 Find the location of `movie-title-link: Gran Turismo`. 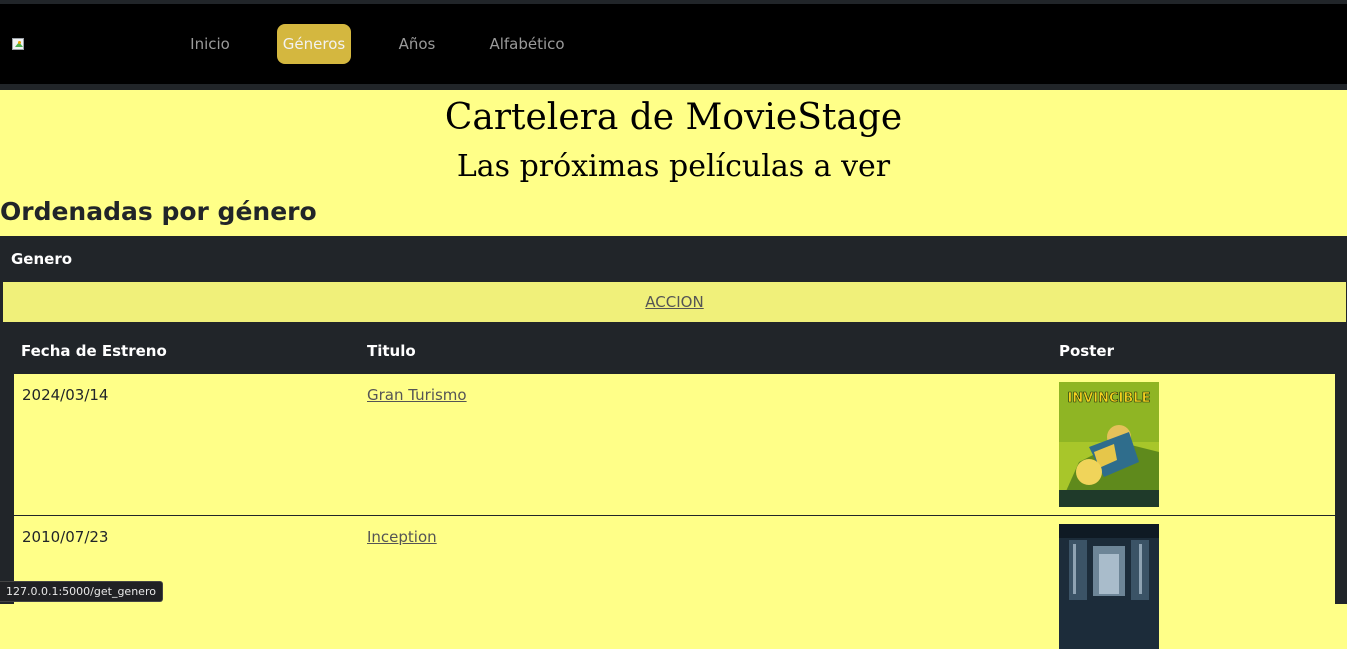

movie-title-link: Gran Turismo is located at coordinates (417, 395).